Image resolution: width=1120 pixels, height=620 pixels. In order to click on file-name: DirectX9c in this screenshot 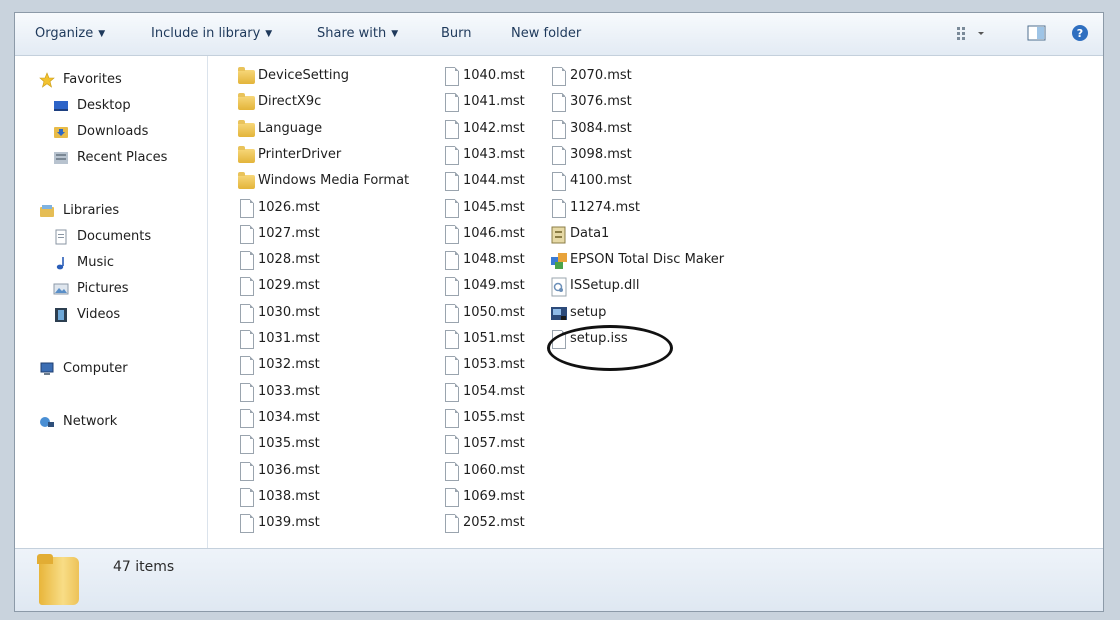, I will do `click(290, 102)`.